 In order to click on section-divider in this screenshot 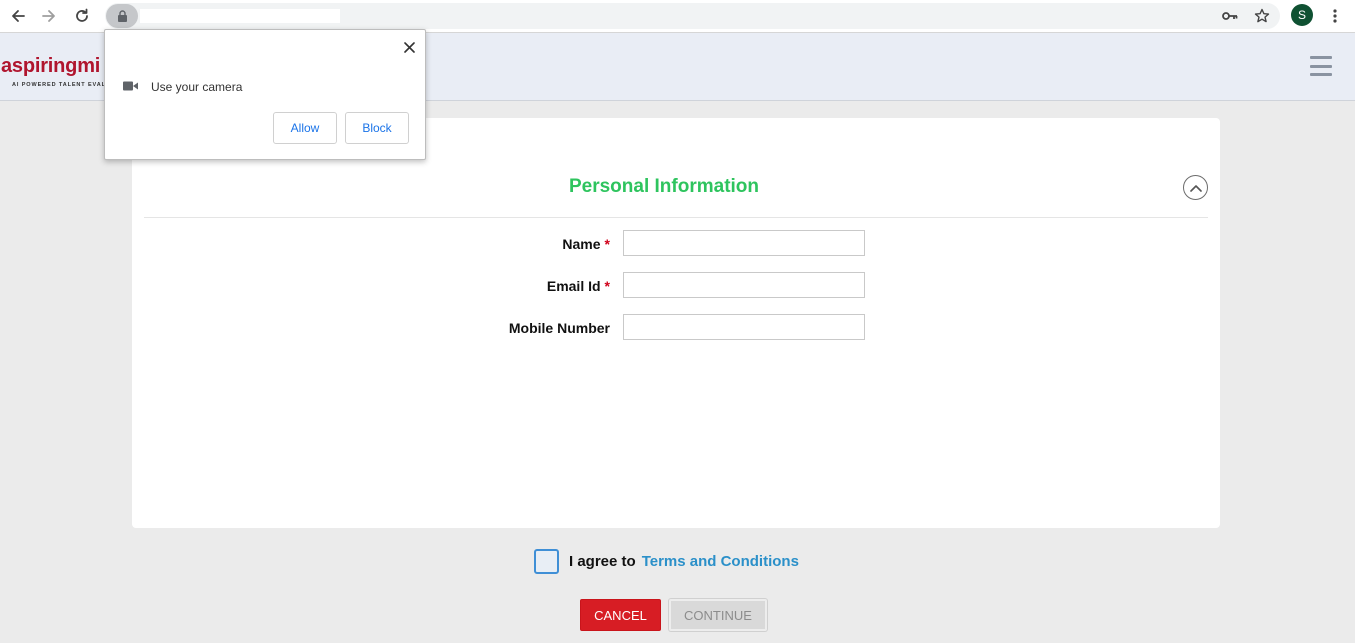, I will do `click(676, 217)`.